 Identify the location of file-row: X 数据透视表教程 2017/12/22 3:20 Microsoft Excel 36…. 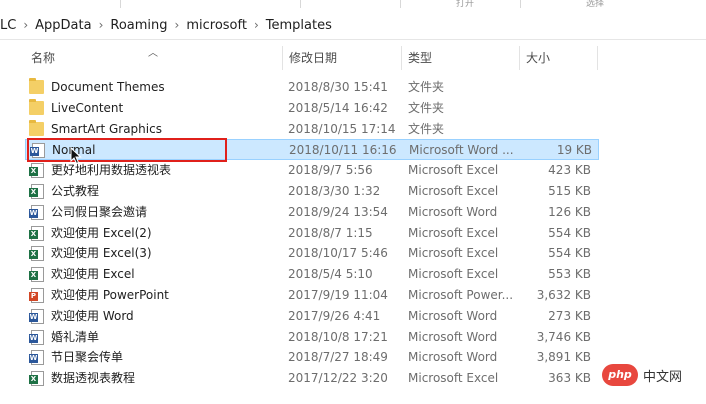
(311, 378).